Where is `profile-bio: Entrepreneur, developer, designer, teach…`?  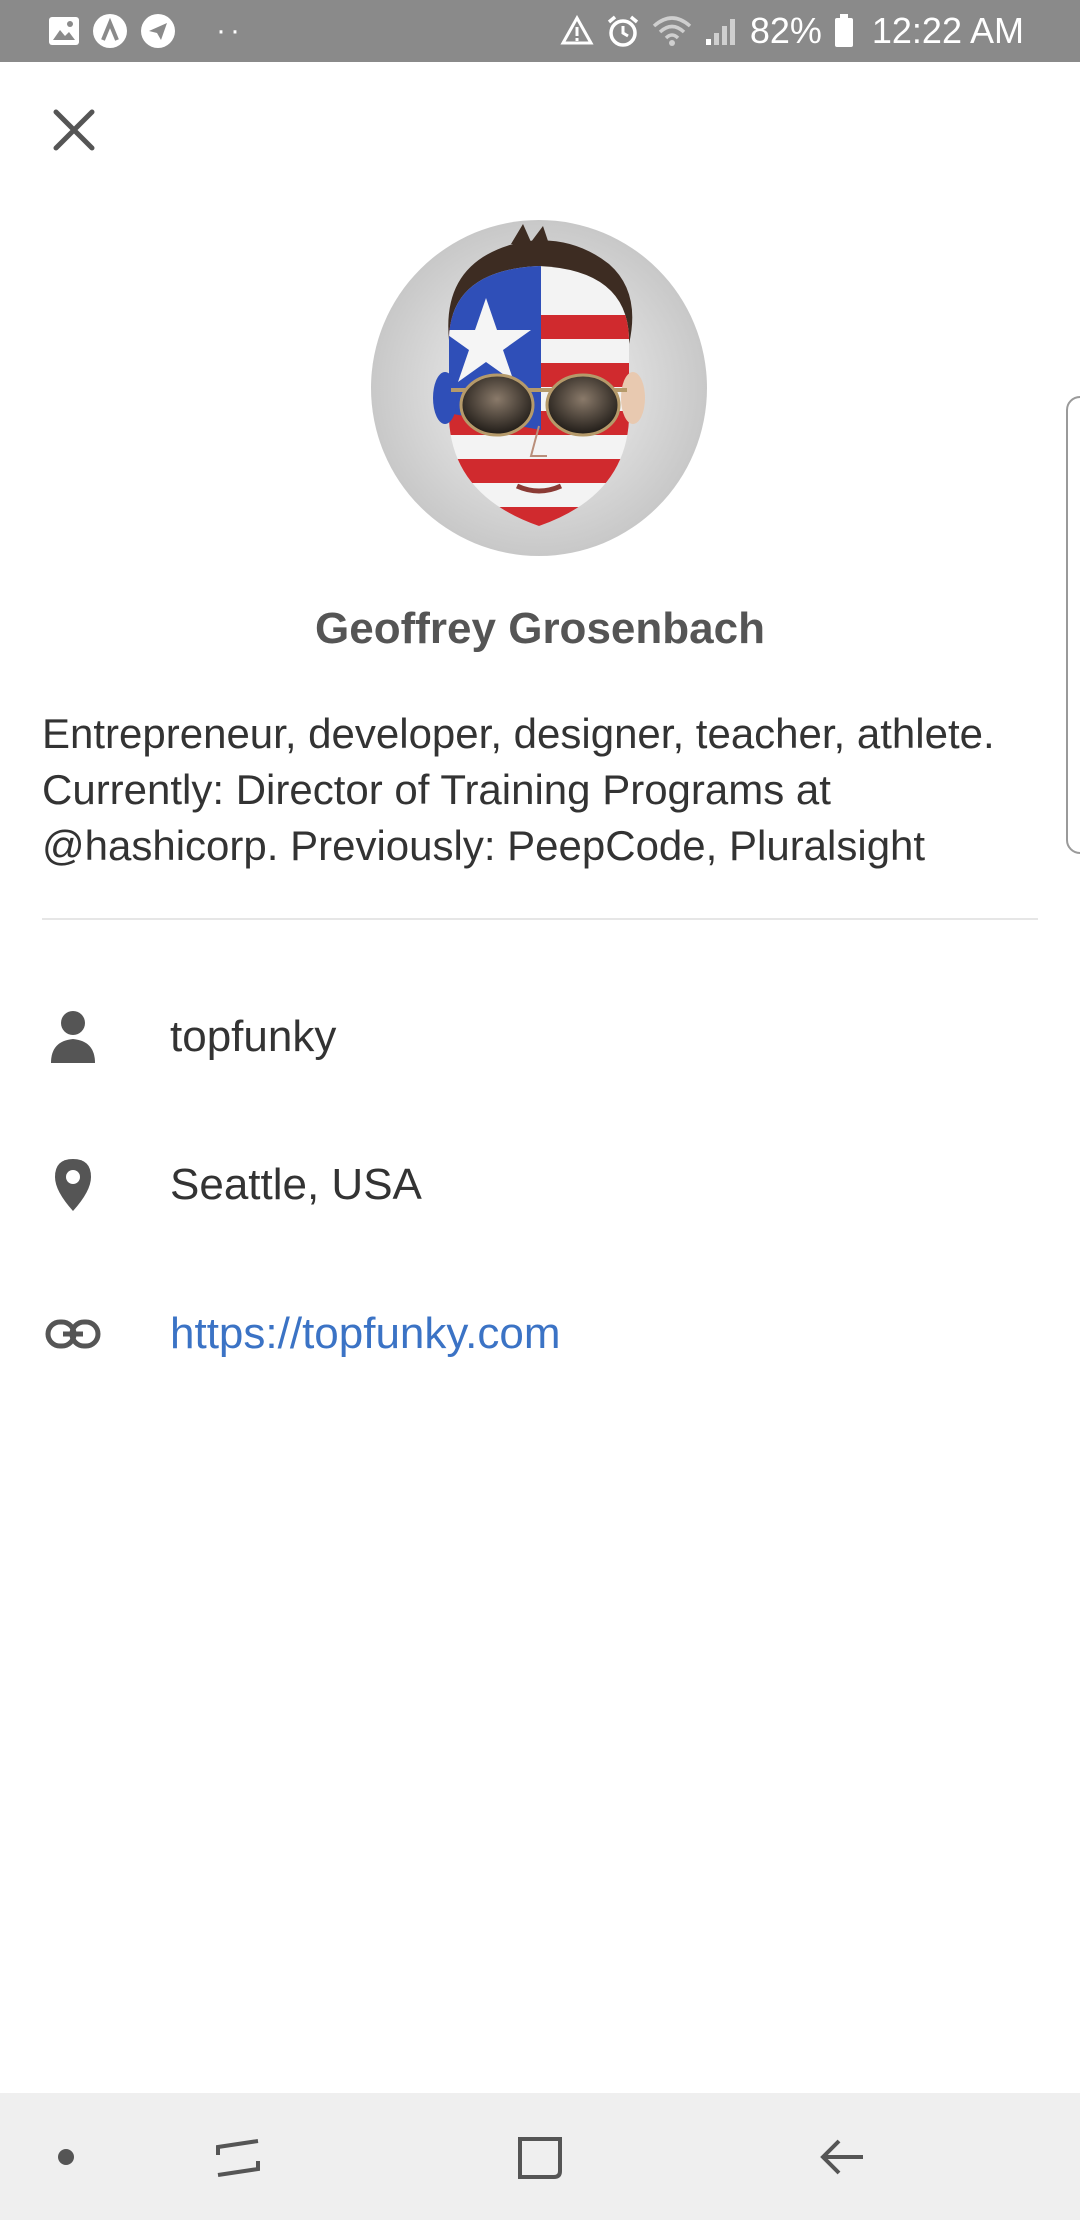
profile-bio: Entrepreneur, developer, designer, teach… is located at coordinates (518, 789).